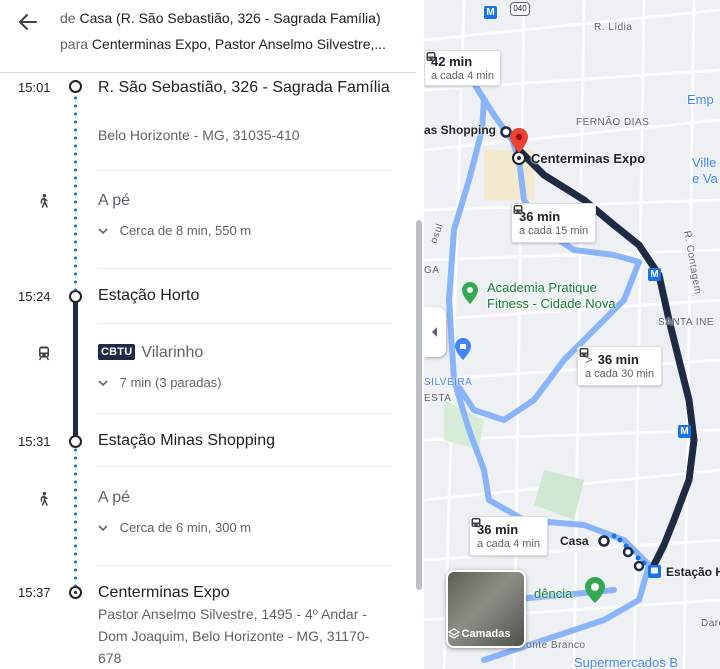  I want to click on train-station-icon, so click(654, 571).